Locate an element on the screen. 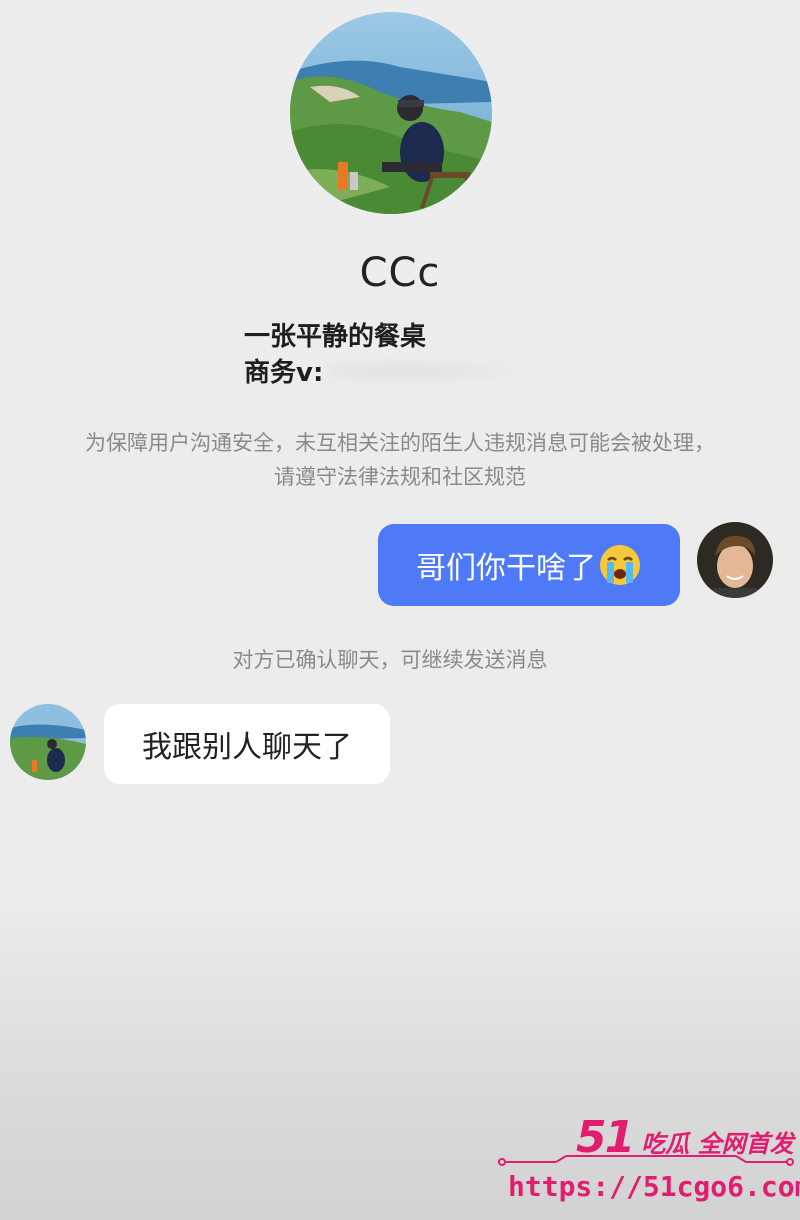 The width and height of the screenshot is (800, 1220). business-contact-label: 商务v: is located at coordinates (284, 373).